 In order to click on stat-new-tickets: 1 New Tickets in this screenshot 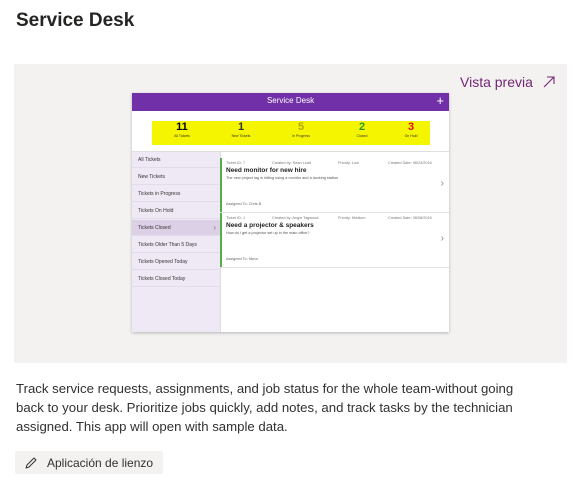, I will do `click(241, 133)`.